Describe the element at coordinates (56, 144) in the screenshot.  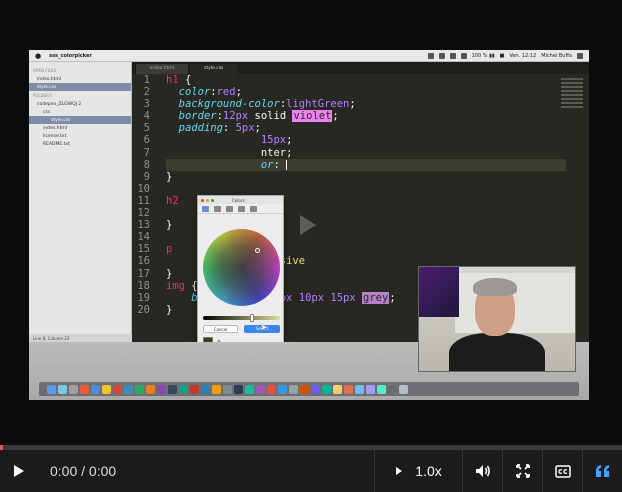
I see `file-item: README.txt` at that location.